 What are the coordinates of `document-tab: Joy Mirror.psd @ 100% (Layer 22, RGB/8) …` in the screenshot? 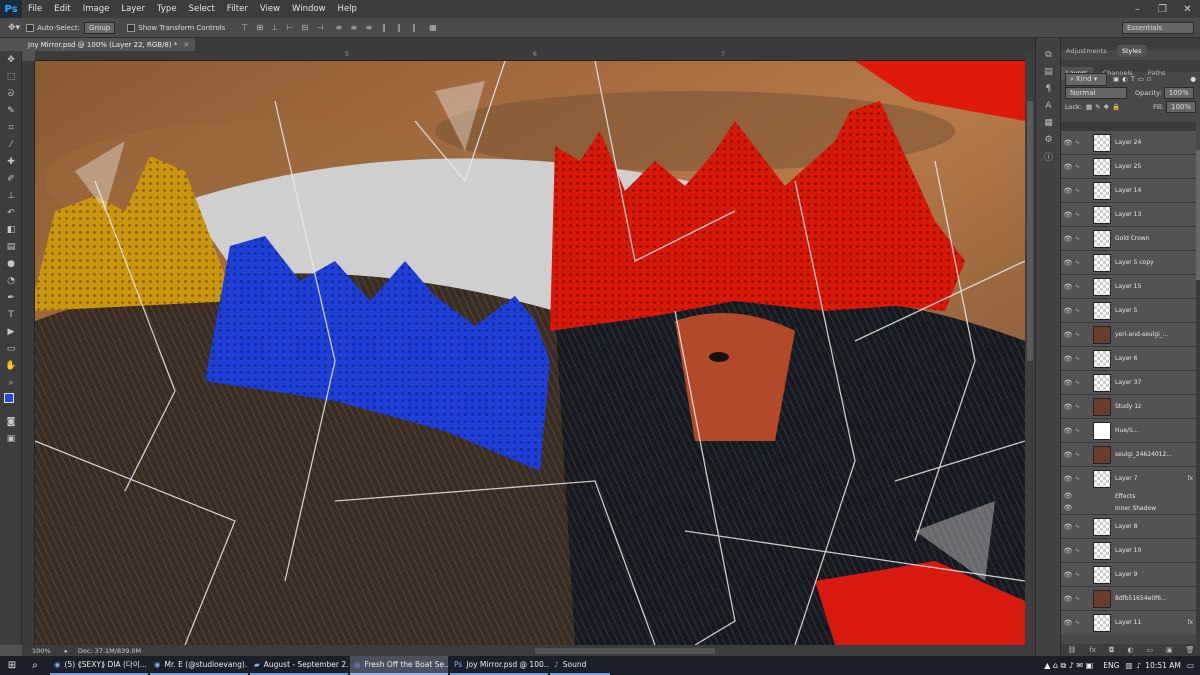 It's located at (109, 44).